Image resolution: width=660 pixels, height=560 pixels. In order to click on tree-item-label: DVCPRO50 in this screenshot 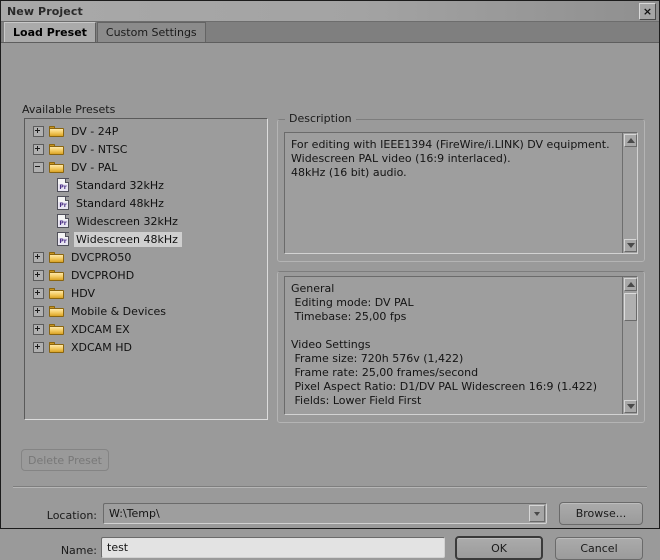, I will do `click(102, 257)`.